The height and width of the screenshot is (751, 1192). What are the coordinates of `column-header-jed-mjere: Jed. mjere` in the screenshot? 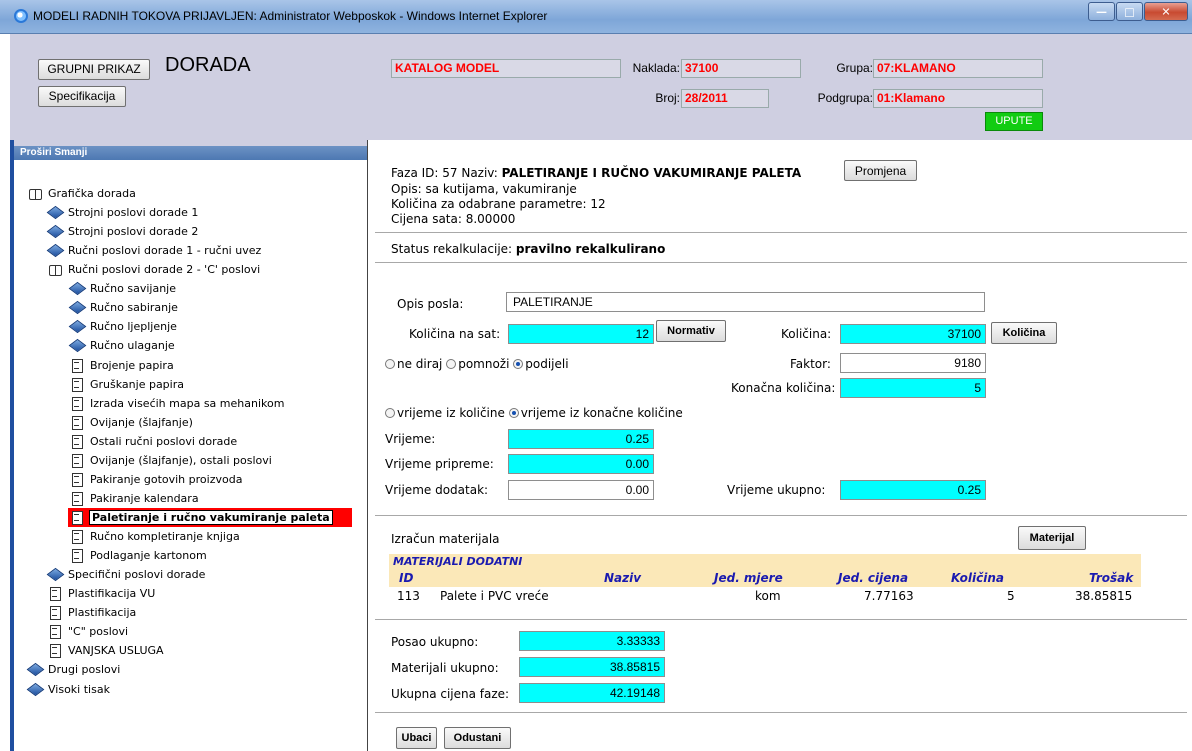 It's located at (748, 578).